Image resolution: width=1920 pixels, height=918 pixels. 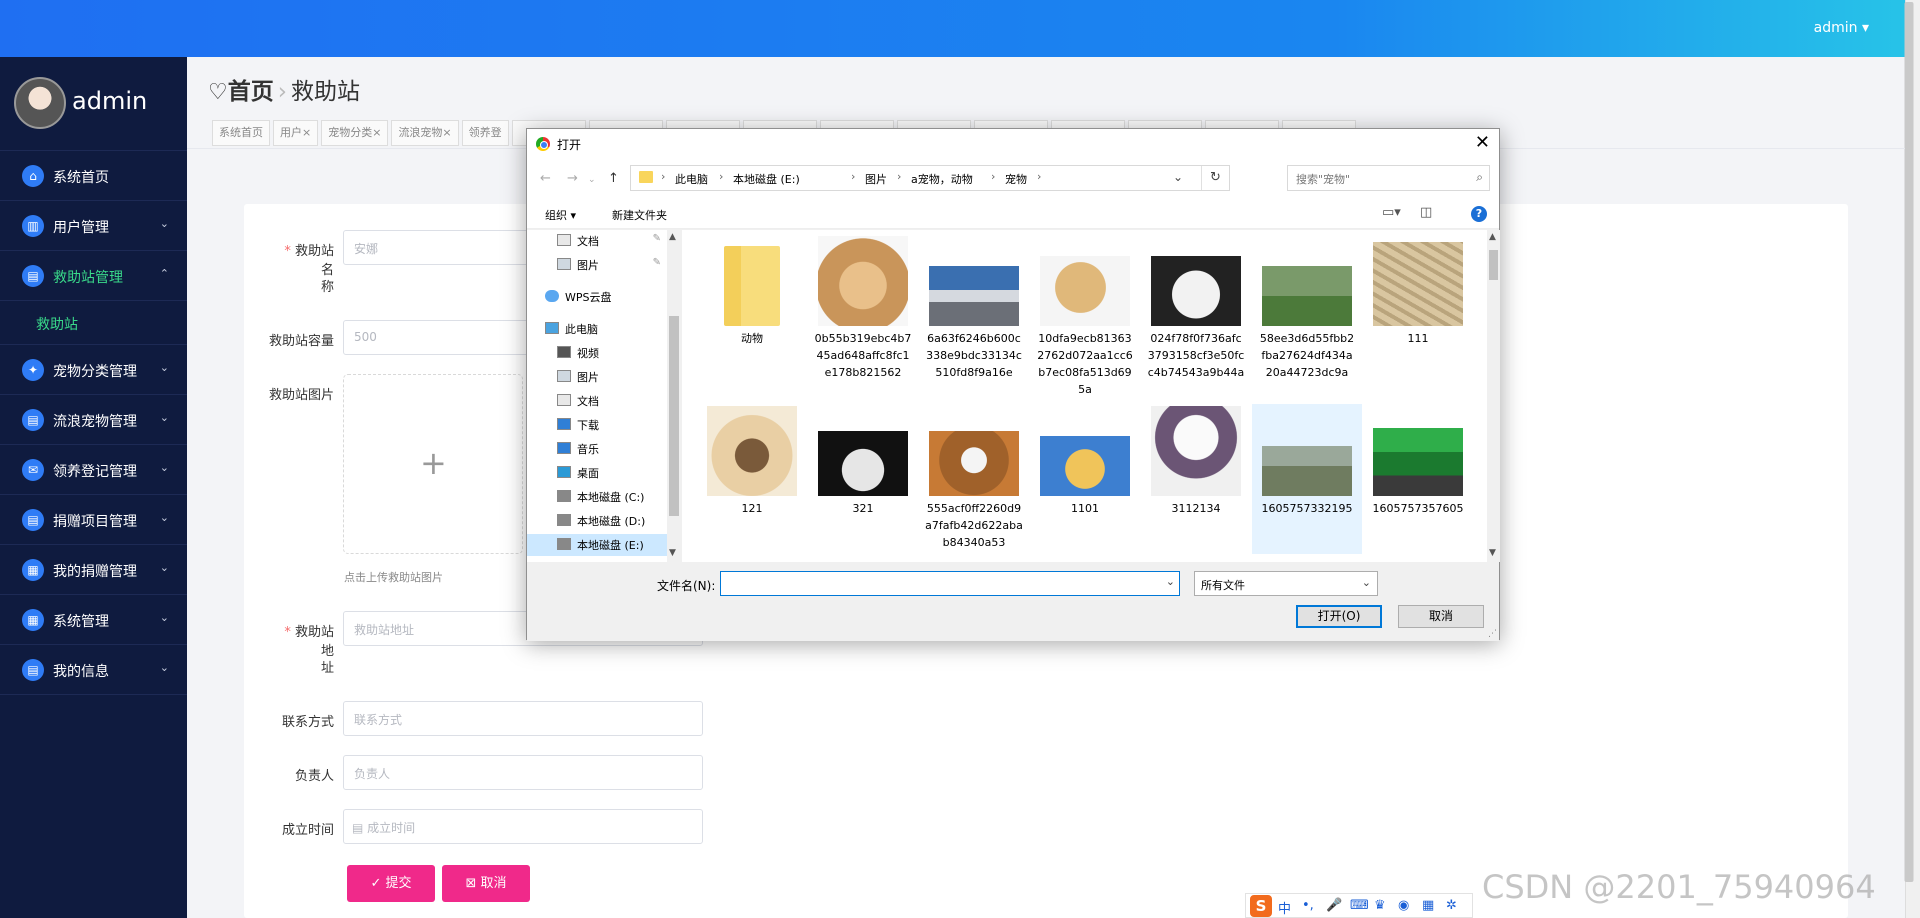 What do you see at coordinates (523, 772) in the screenshot?
I see `manager-input: 负责人` at bounding box center [523, 772].